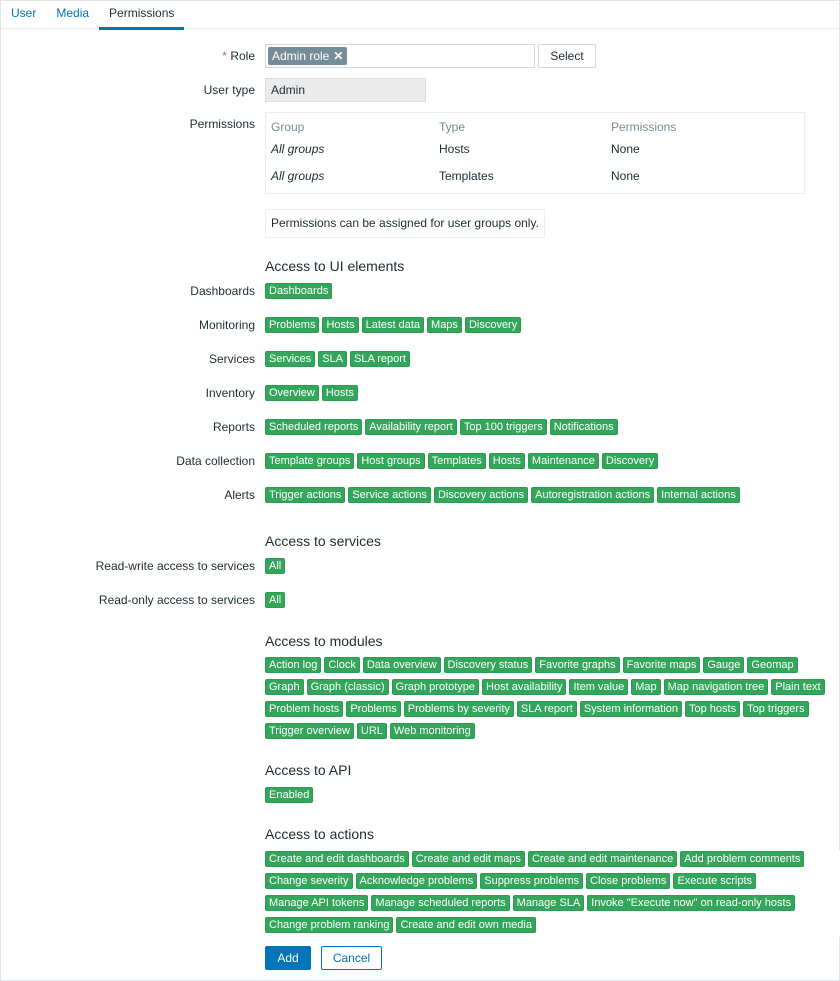  Describe the element at coordinates (224, 56) in the screenshot. I see `required-mark: *` at that location.